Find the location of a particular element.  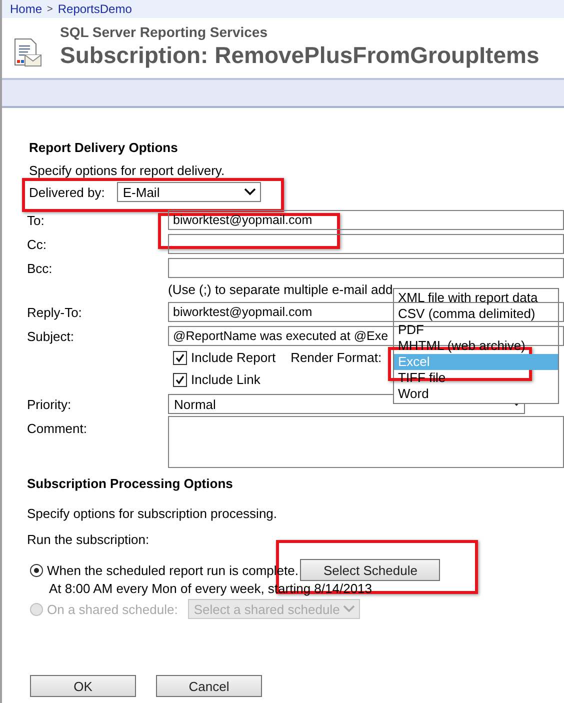

field-hint: (Use (;) to separate multiple e-mail add is located at coordinates (280, 289).